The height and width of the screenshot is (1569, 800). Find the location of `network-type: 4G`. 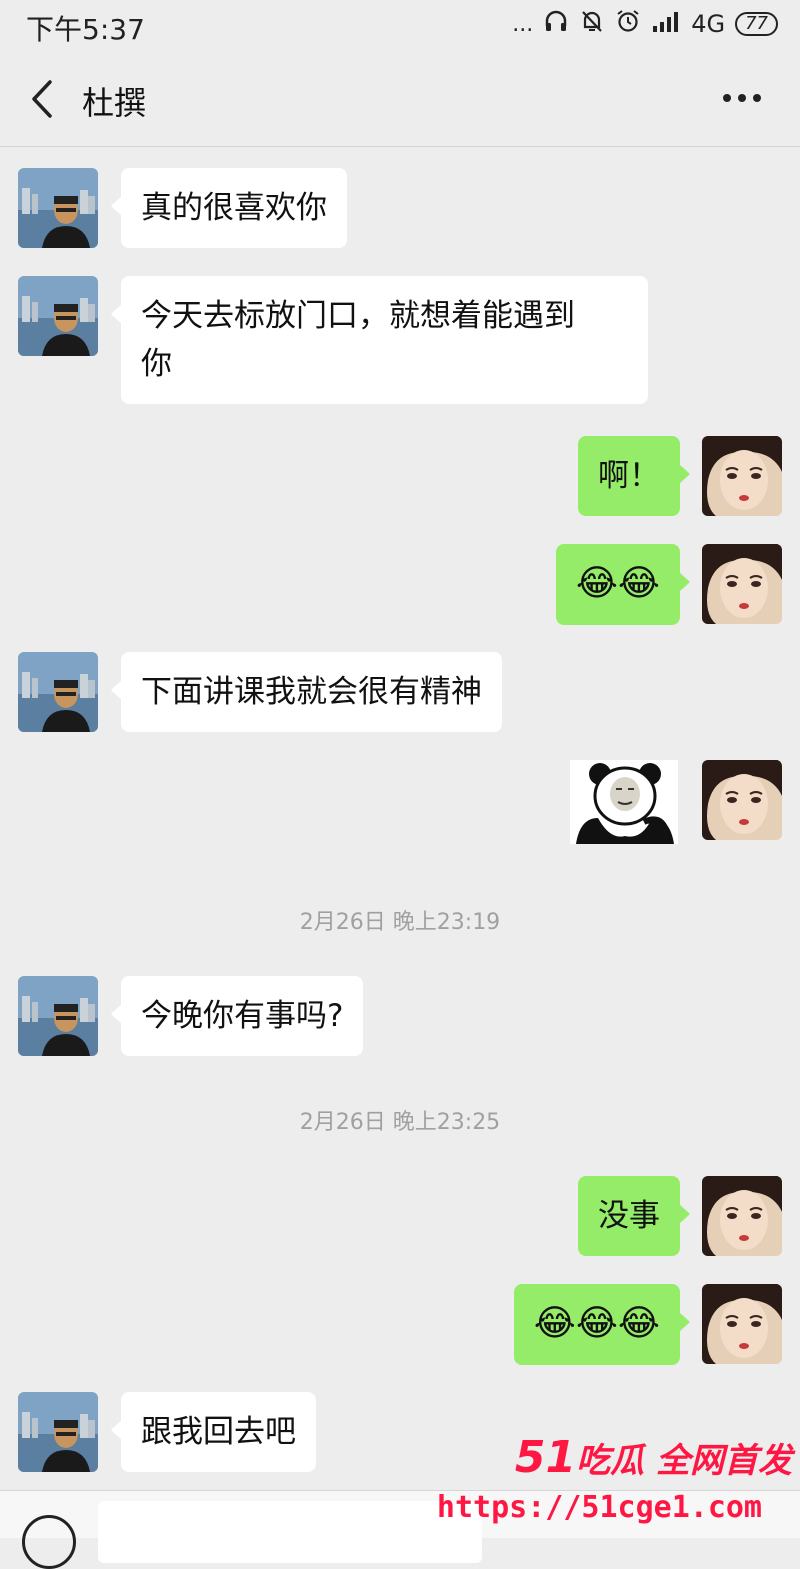

network-type: 4G is located at coordinates (708, 24).